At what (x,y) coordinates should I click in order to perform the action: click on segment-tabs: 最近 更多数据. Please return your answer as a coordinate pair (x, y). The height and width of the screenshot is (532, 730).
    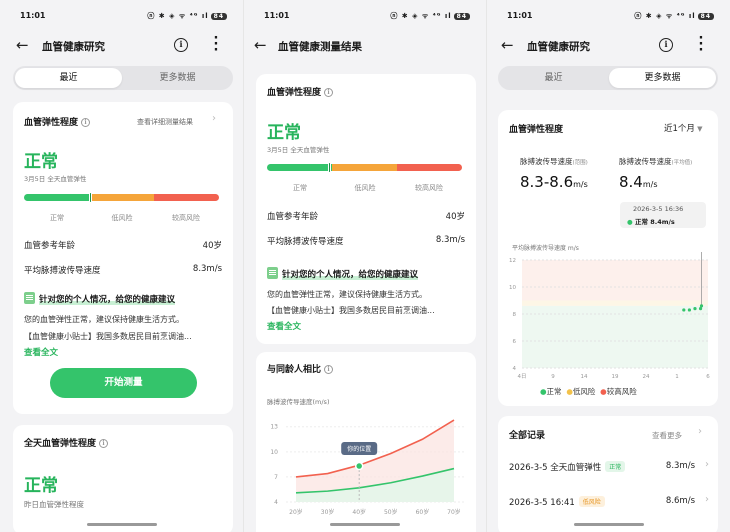
    Looking at the image, I should click on (123, 78).